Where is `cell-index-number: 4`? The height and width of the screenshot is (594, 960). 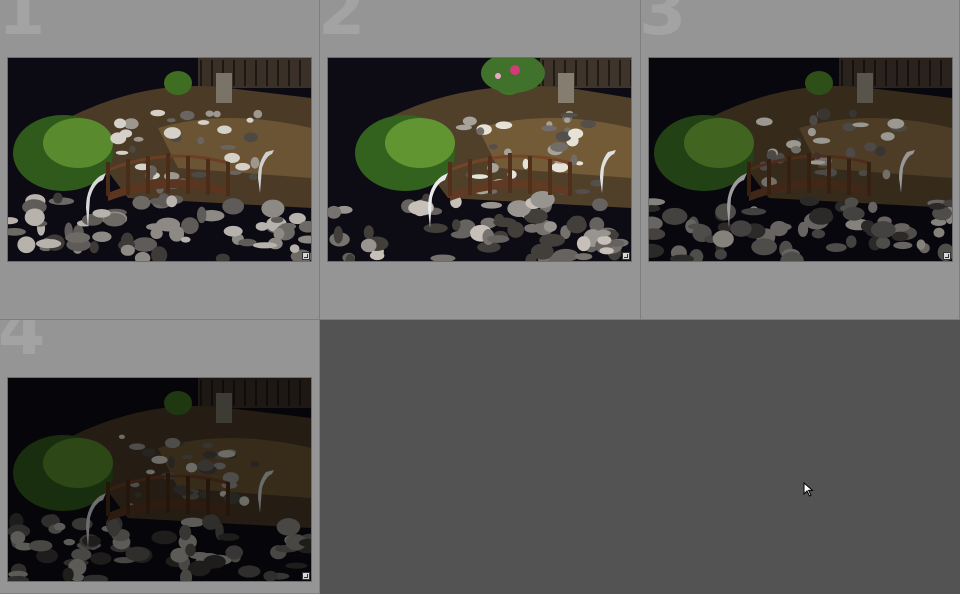 cell-index-number: 4 is located at coordinates (22, 345).